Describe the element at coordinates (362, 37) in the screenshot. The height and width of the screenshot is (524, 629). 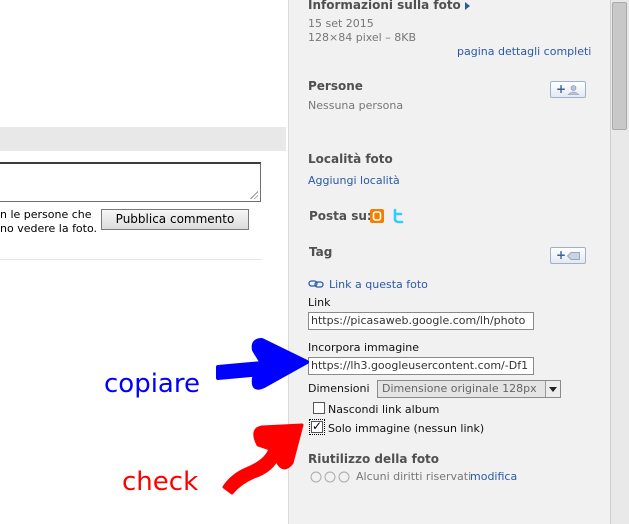
I see `photo-dimensions: 128×84 pixel – 8KB` at that location.